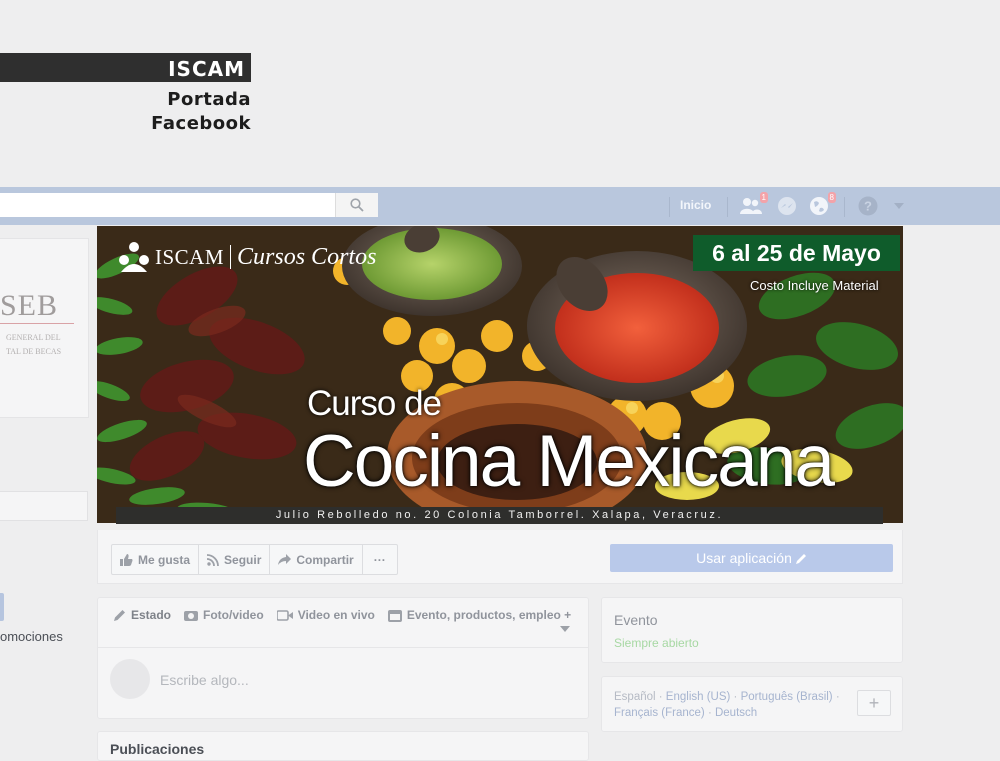 The width and height of the screenshot is (1000, 761). What do you see at coordinates (189, 205) in the screenshot?
I see `search-input` at bounding box center [189, 205].